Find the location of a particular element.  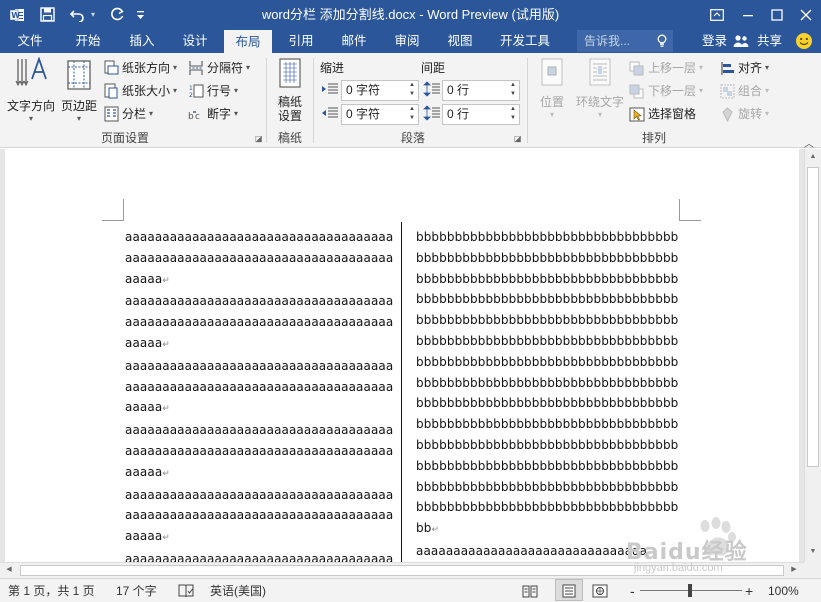

zoom-in-button: + is located at coordinates (749, 590).